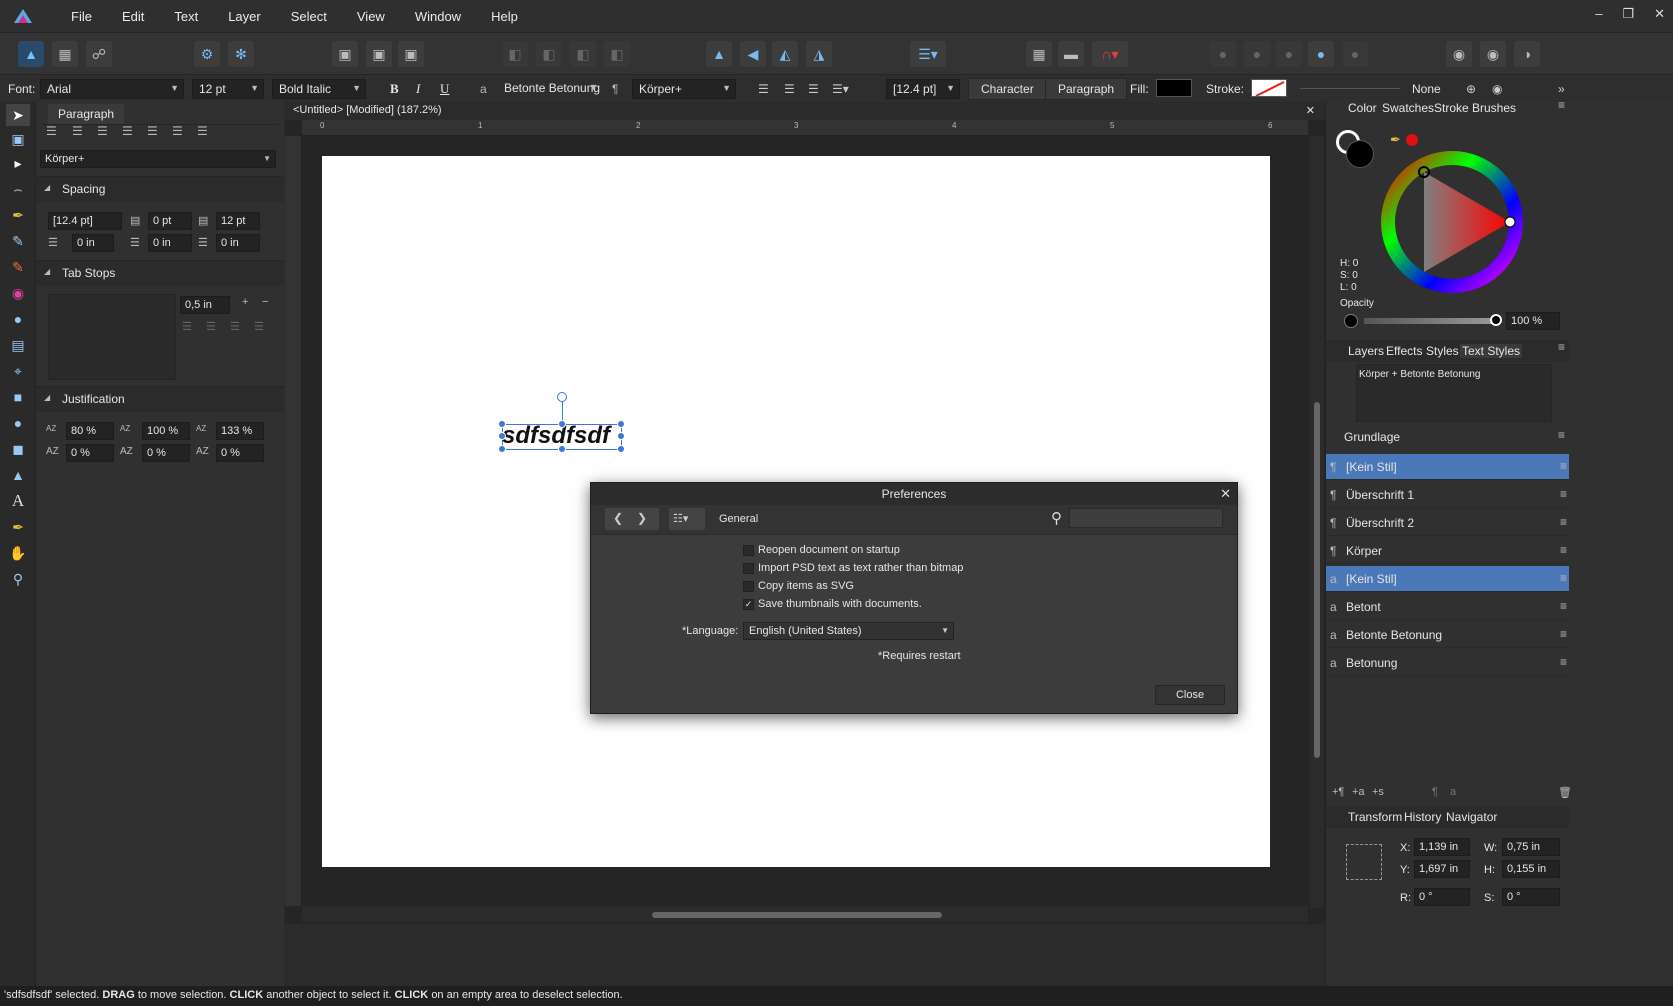  I want to click on menu-file: File, so click(81, 16).